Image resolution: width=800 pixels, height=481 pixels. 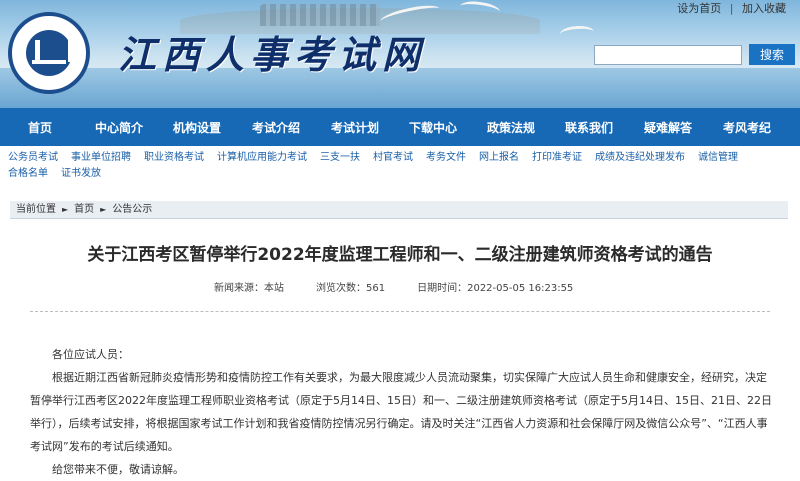 What do you see at coordinates (433, 127) in the screenshot?
I see `nav-item-downloads: 下载中心` at bounding box center [433, 127].